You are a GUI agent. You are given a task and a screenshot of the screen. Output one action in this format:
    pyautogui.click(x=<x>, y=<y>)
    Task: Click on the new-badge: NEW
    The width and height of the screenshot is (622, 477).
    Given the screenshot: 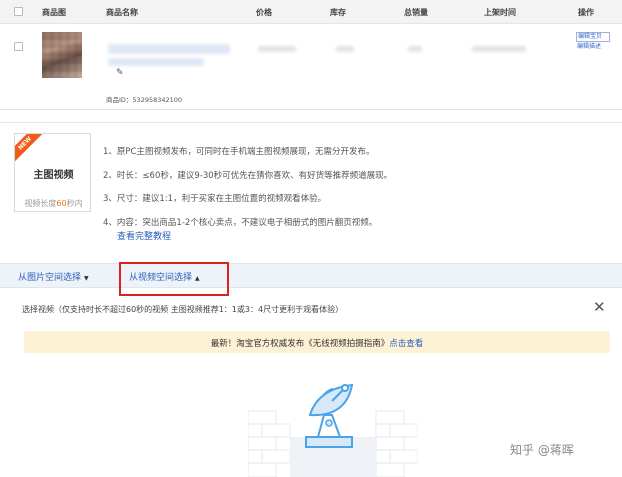 What is the action you would take?
    pyautogui.click(x=30, y=149)
    